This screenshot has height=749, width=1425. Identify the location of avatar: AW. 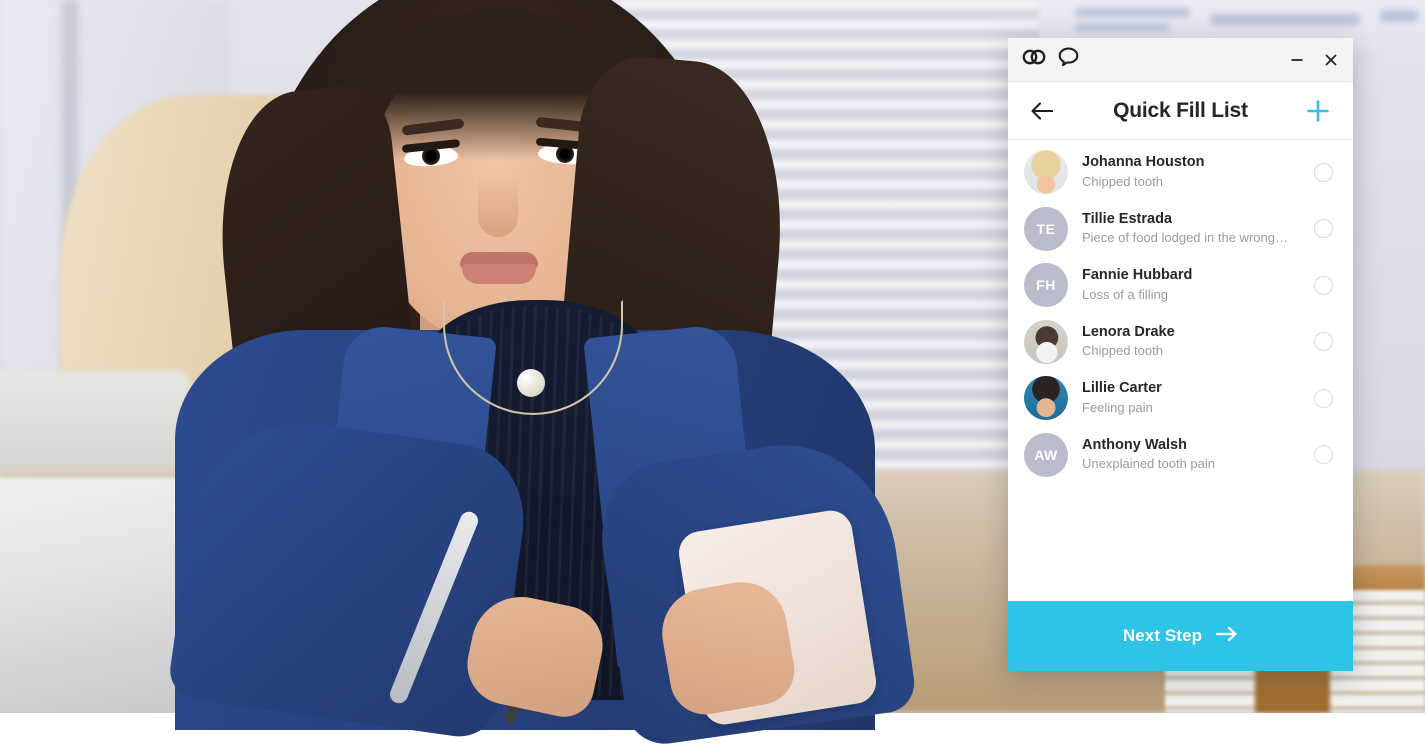
(1046, 454).